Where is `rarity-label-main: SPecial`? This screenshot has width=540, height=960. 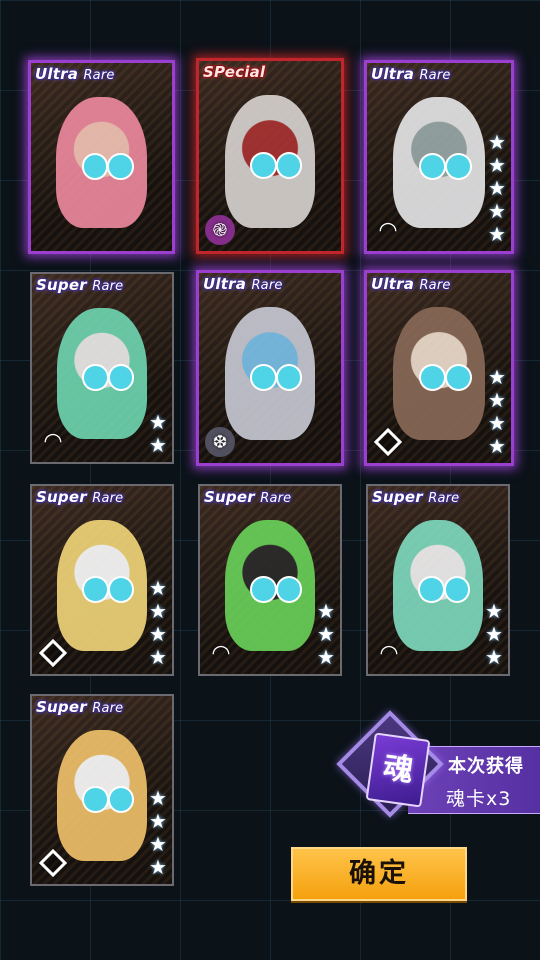
rarity-label-main: SPecial is located at coordinates (234, 72).